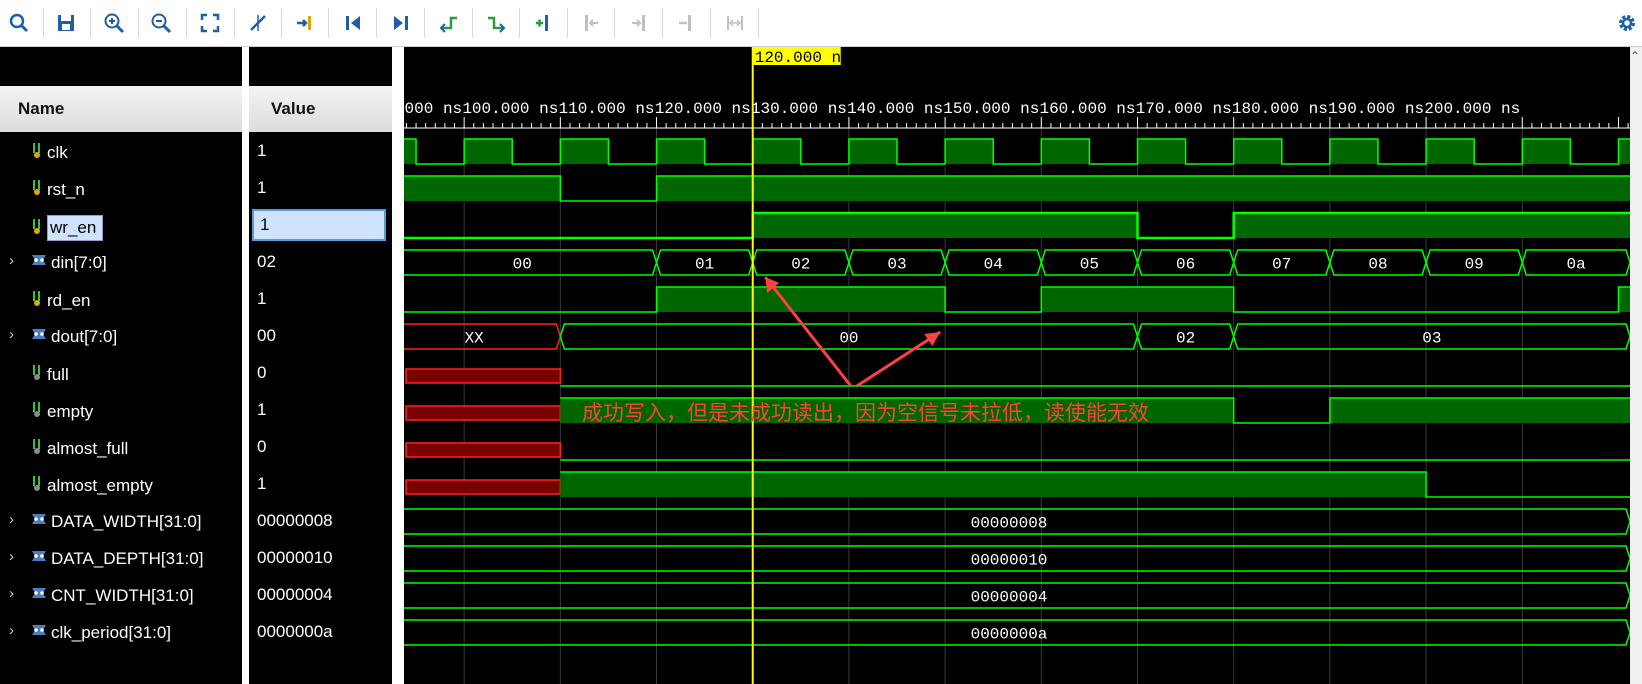 The height and width of the screenshot is (684, 1642). What do you see at coordinates (57, 189) in the screenshot?
I see `signal-name: rst_n` at bounding box center [57, 189].